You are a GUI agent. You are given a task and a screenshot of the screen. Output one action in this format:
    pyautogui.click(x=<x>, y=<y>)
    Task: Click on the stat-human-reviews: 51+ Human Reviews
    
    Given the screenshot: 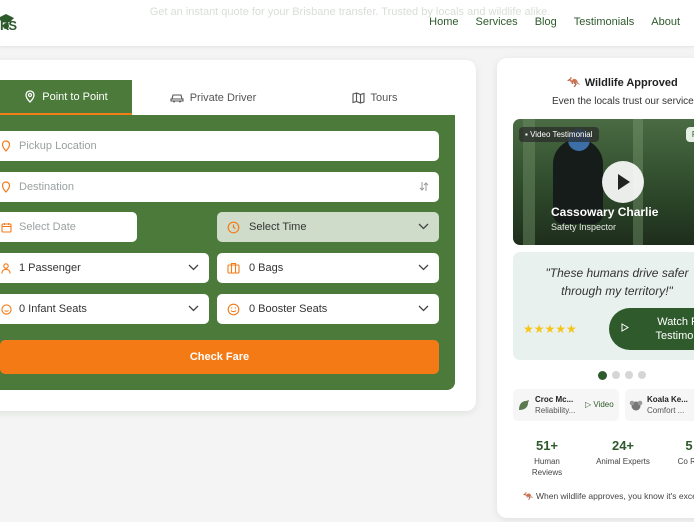 What is the action you would take?
    pyautogui.click(x=547, y=458)
    